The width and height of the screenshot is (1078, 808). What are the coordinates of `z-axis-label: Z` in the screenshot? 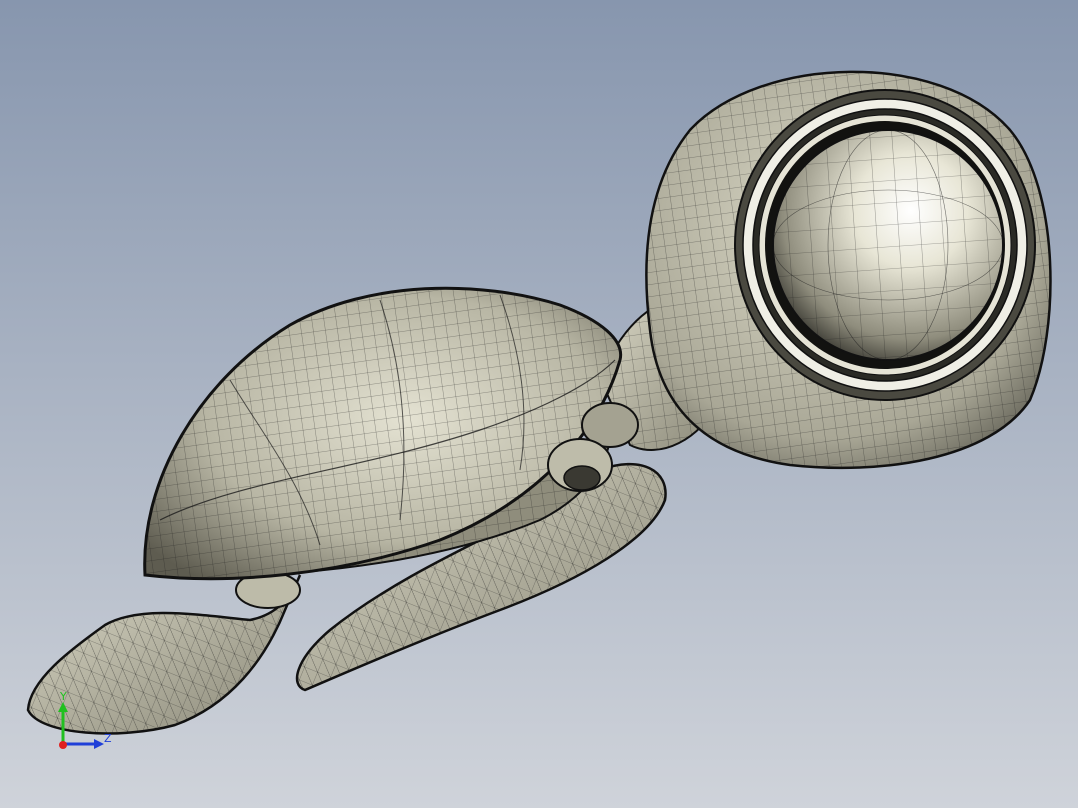 It's located at (108, 738).